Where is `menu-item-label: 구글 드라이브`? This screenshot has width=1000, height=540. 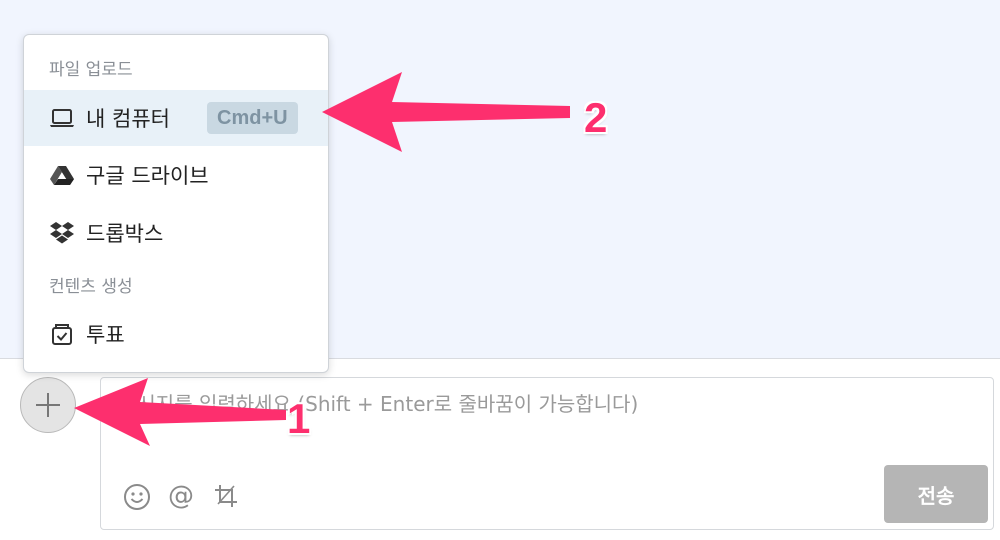 menu-item-label: 구글 드라이브 is located at coordinates (147, 176).